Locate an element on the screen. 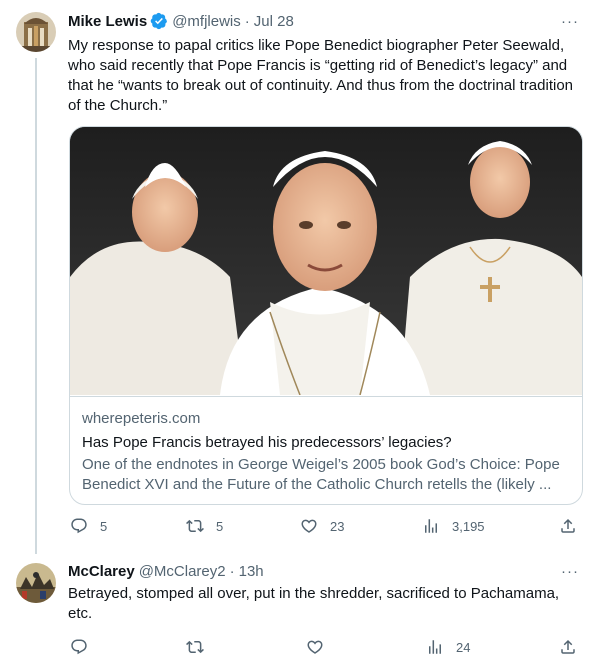  tweet-timestamp: 13h is located at coordinates (251, 571).